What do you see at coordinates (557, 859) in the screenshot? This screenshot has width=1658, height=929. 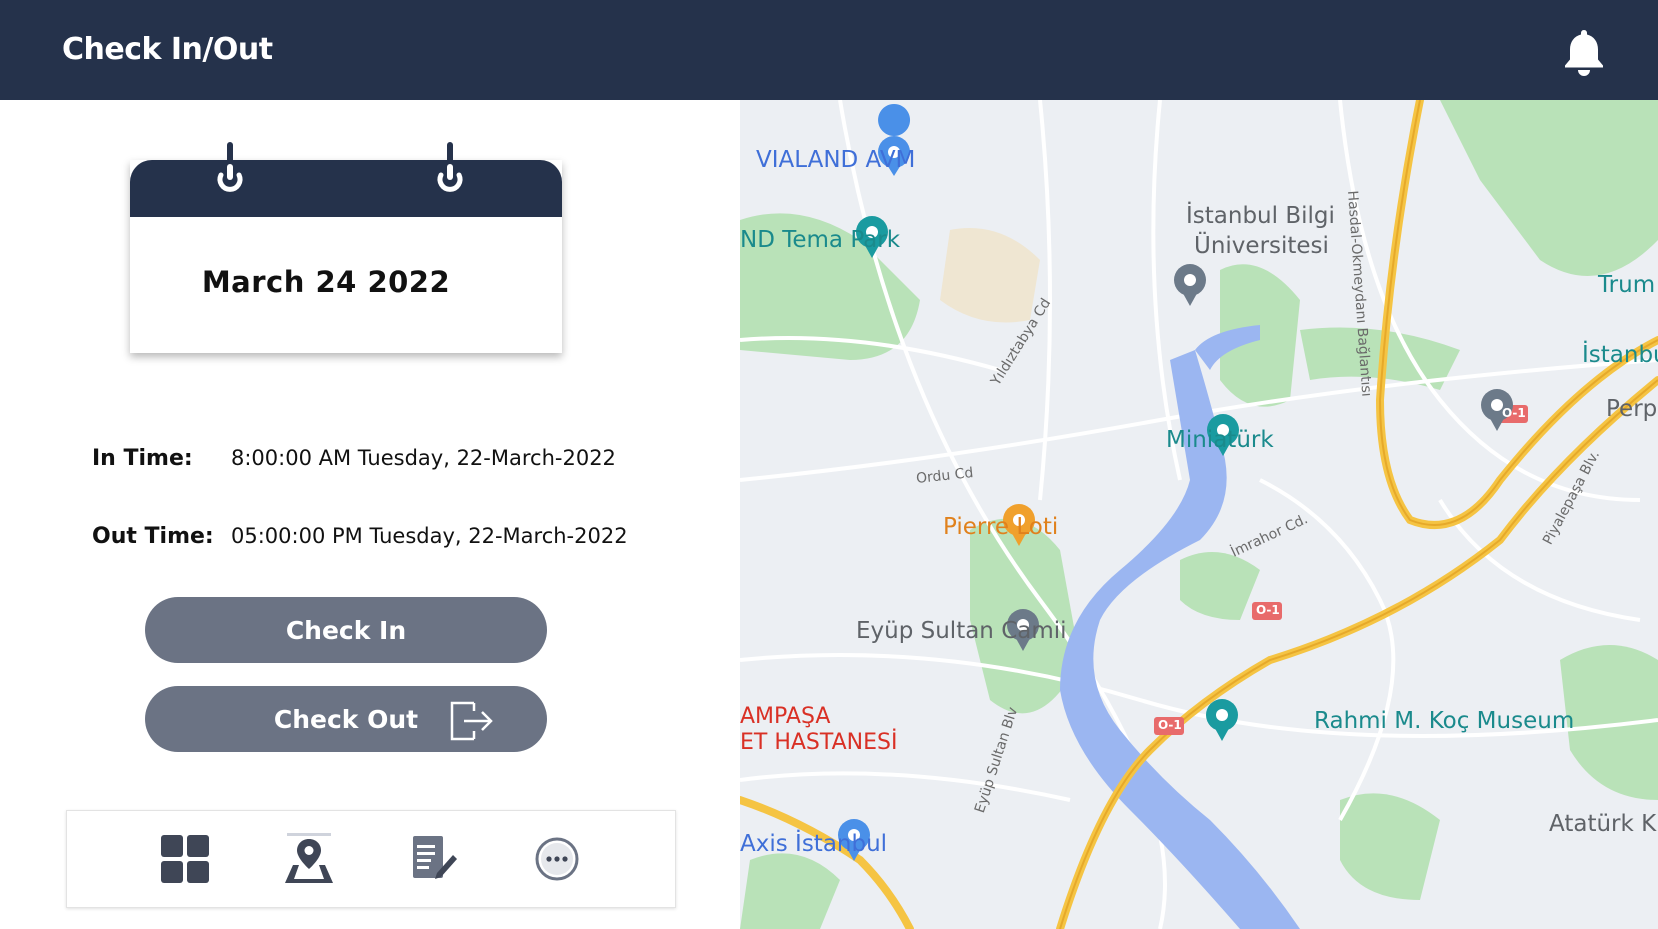 I see `more-options-icon` at bounding box center [557, 859].